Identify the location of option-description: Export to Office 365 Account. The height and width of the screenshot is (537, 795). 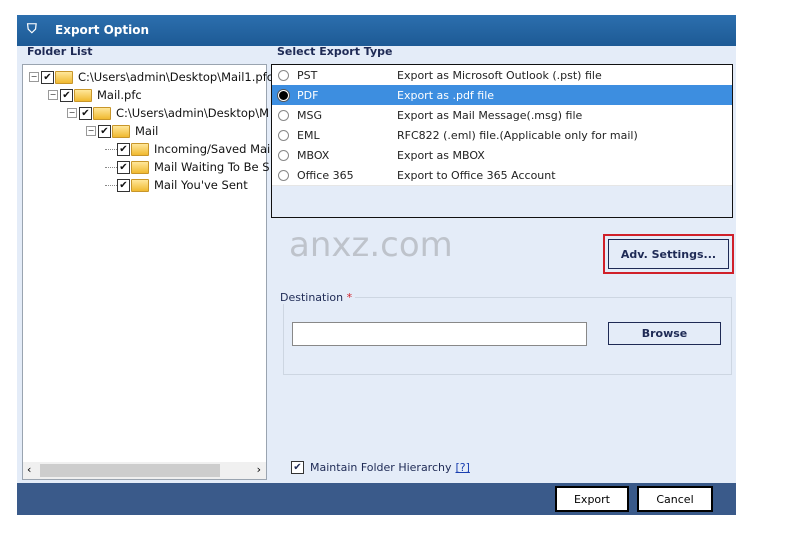
(476, 175).